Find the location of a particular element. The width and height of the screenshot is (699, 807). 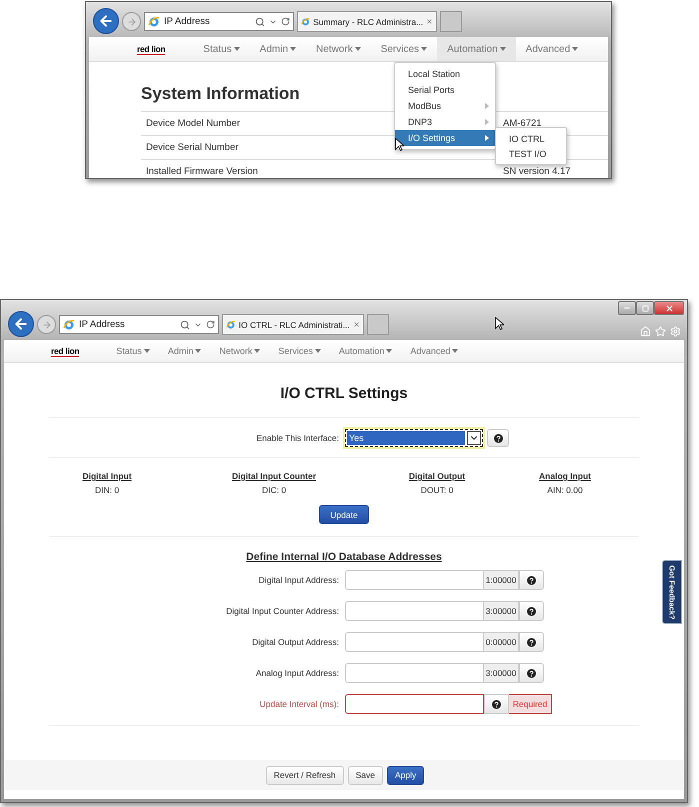

status-value: DIN: 0 is located at coordinates (107, 490).